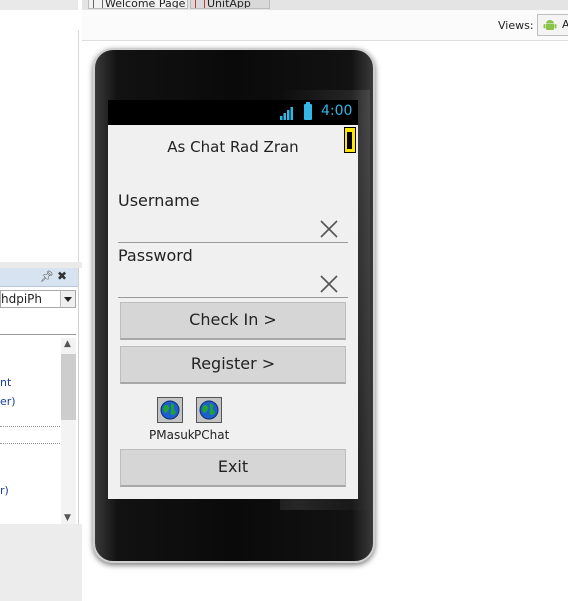 This screenshot has height=601, width=568. What do you see at coordinates (68, 387) in the screenshot?
I see `scrollbar-thumb` at bounding box center [68, 387].